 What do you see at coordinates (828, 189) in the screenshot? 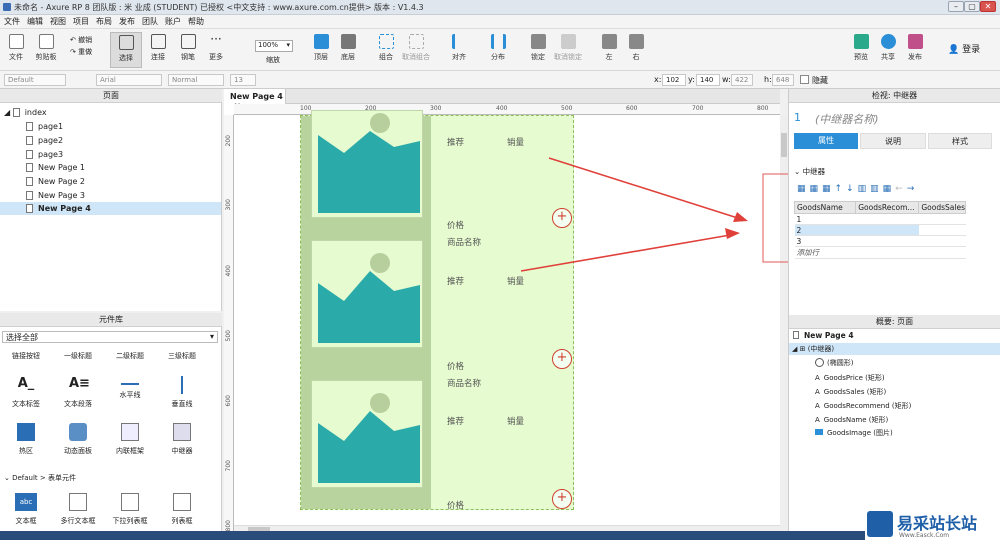
I see `delete-row-icon: ▦` at bounding box center [828, 189].